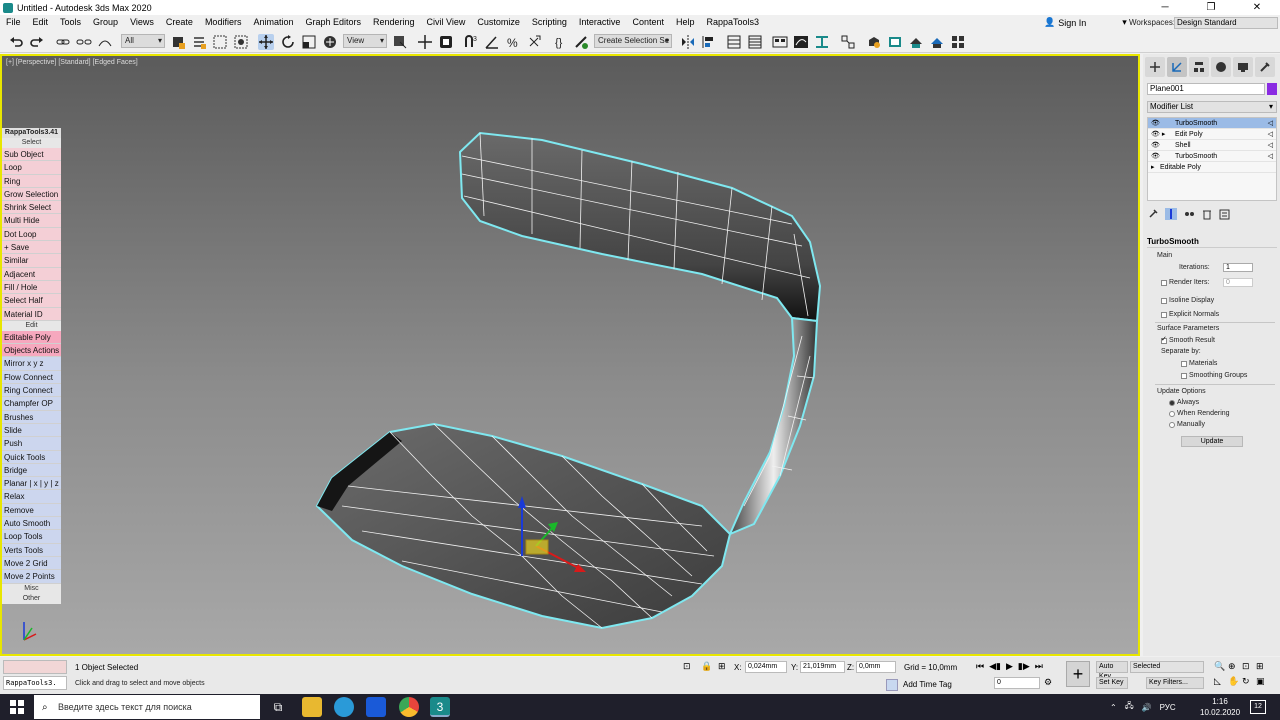 The image size is (1280, 720). What do you see at coordinates (848, 42) in the screenshot?
I see `material-editor-icon` at bounding box center [848, 42].